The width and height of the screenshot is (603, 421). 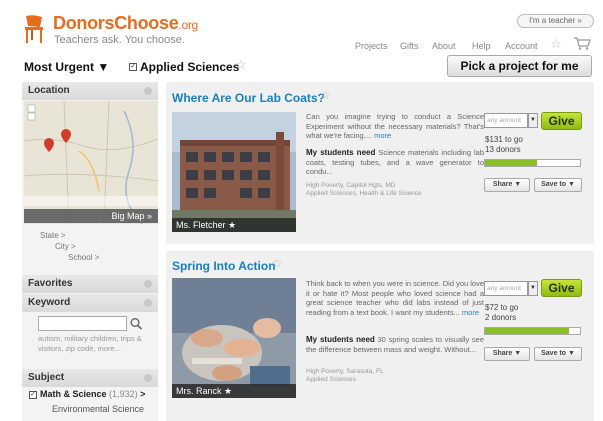 I want to click on applied-sciences-checkbox: ✓, so click(x=133, y=67).